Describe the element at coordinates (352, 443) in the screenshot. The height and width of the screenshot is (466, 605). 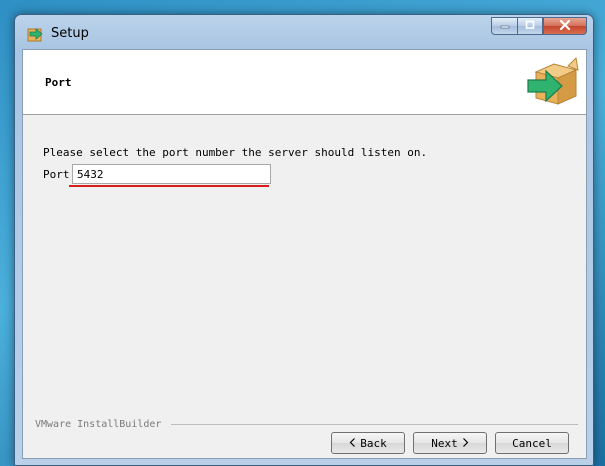
I see `chevron-left-icon` at that location.